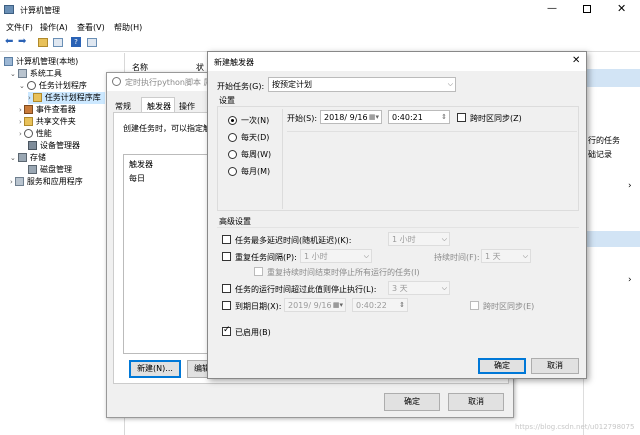 The image size is (640, 435). I want to click on stop-if-runs-select: 3 天 ⌵, so click(419, 288).